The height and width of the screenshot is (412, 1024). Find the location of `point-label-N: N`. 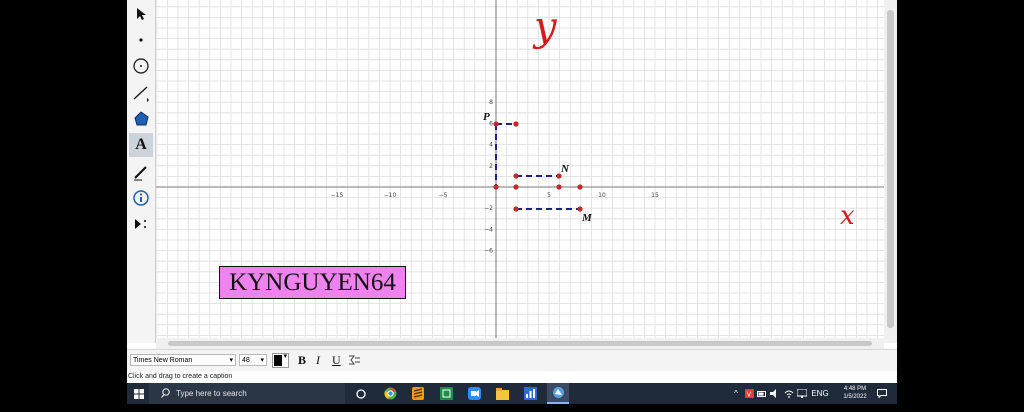

point-label-N: N is located at coordinates (565, 169).